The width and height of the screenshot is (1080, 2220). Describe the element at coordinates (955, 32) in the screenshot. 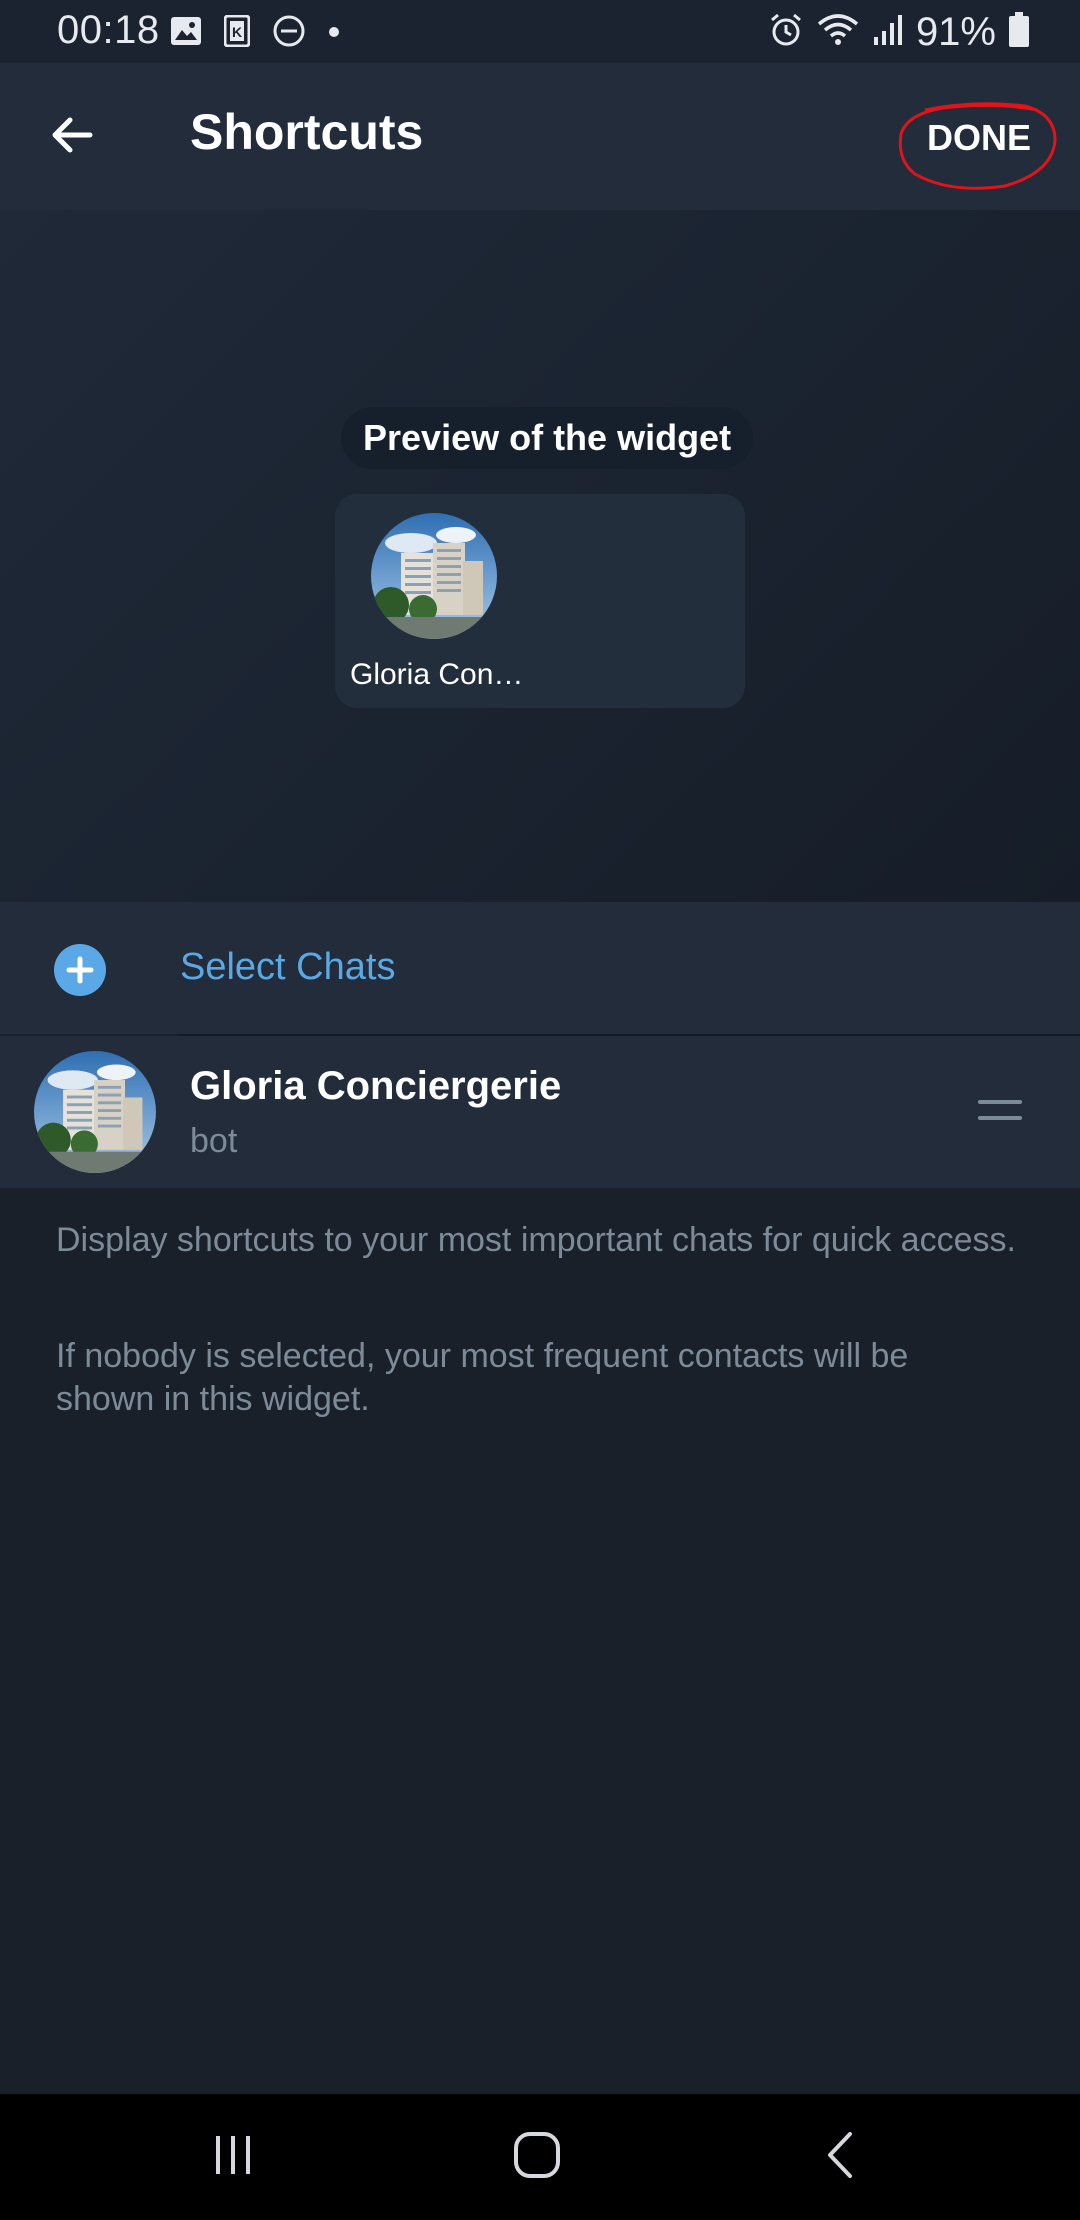

I see `battery-percent: 91%` at that location.